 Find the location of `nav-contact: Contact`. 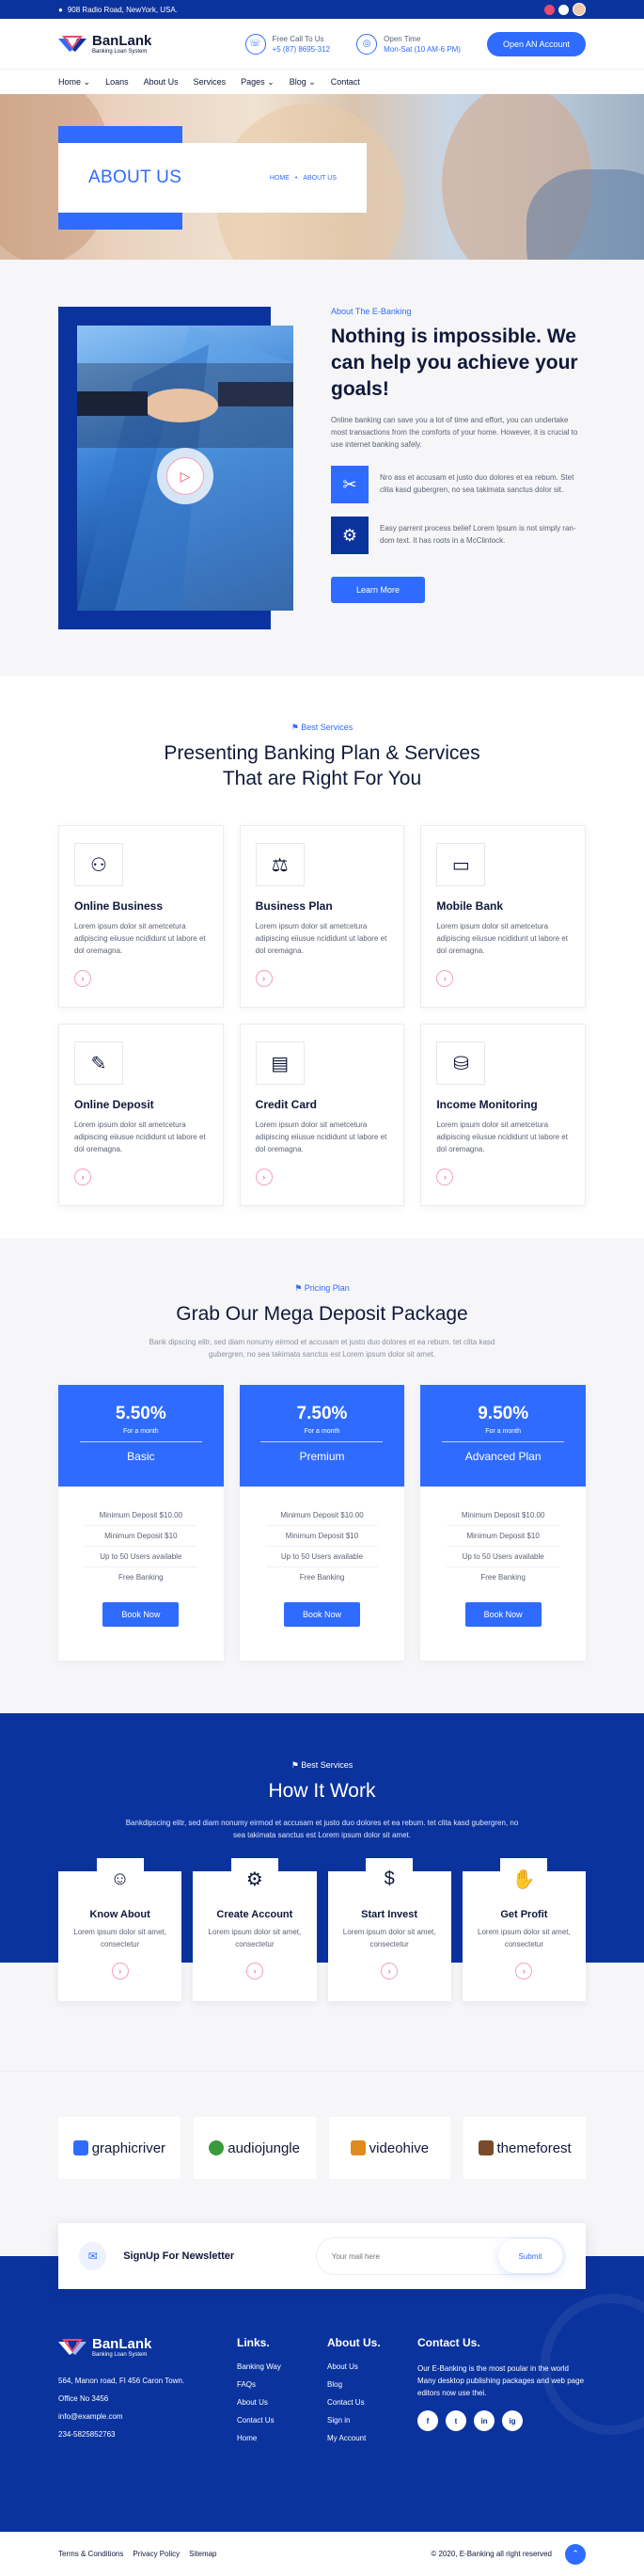

nav-contact: Contact is located at coordinates (346, 82).